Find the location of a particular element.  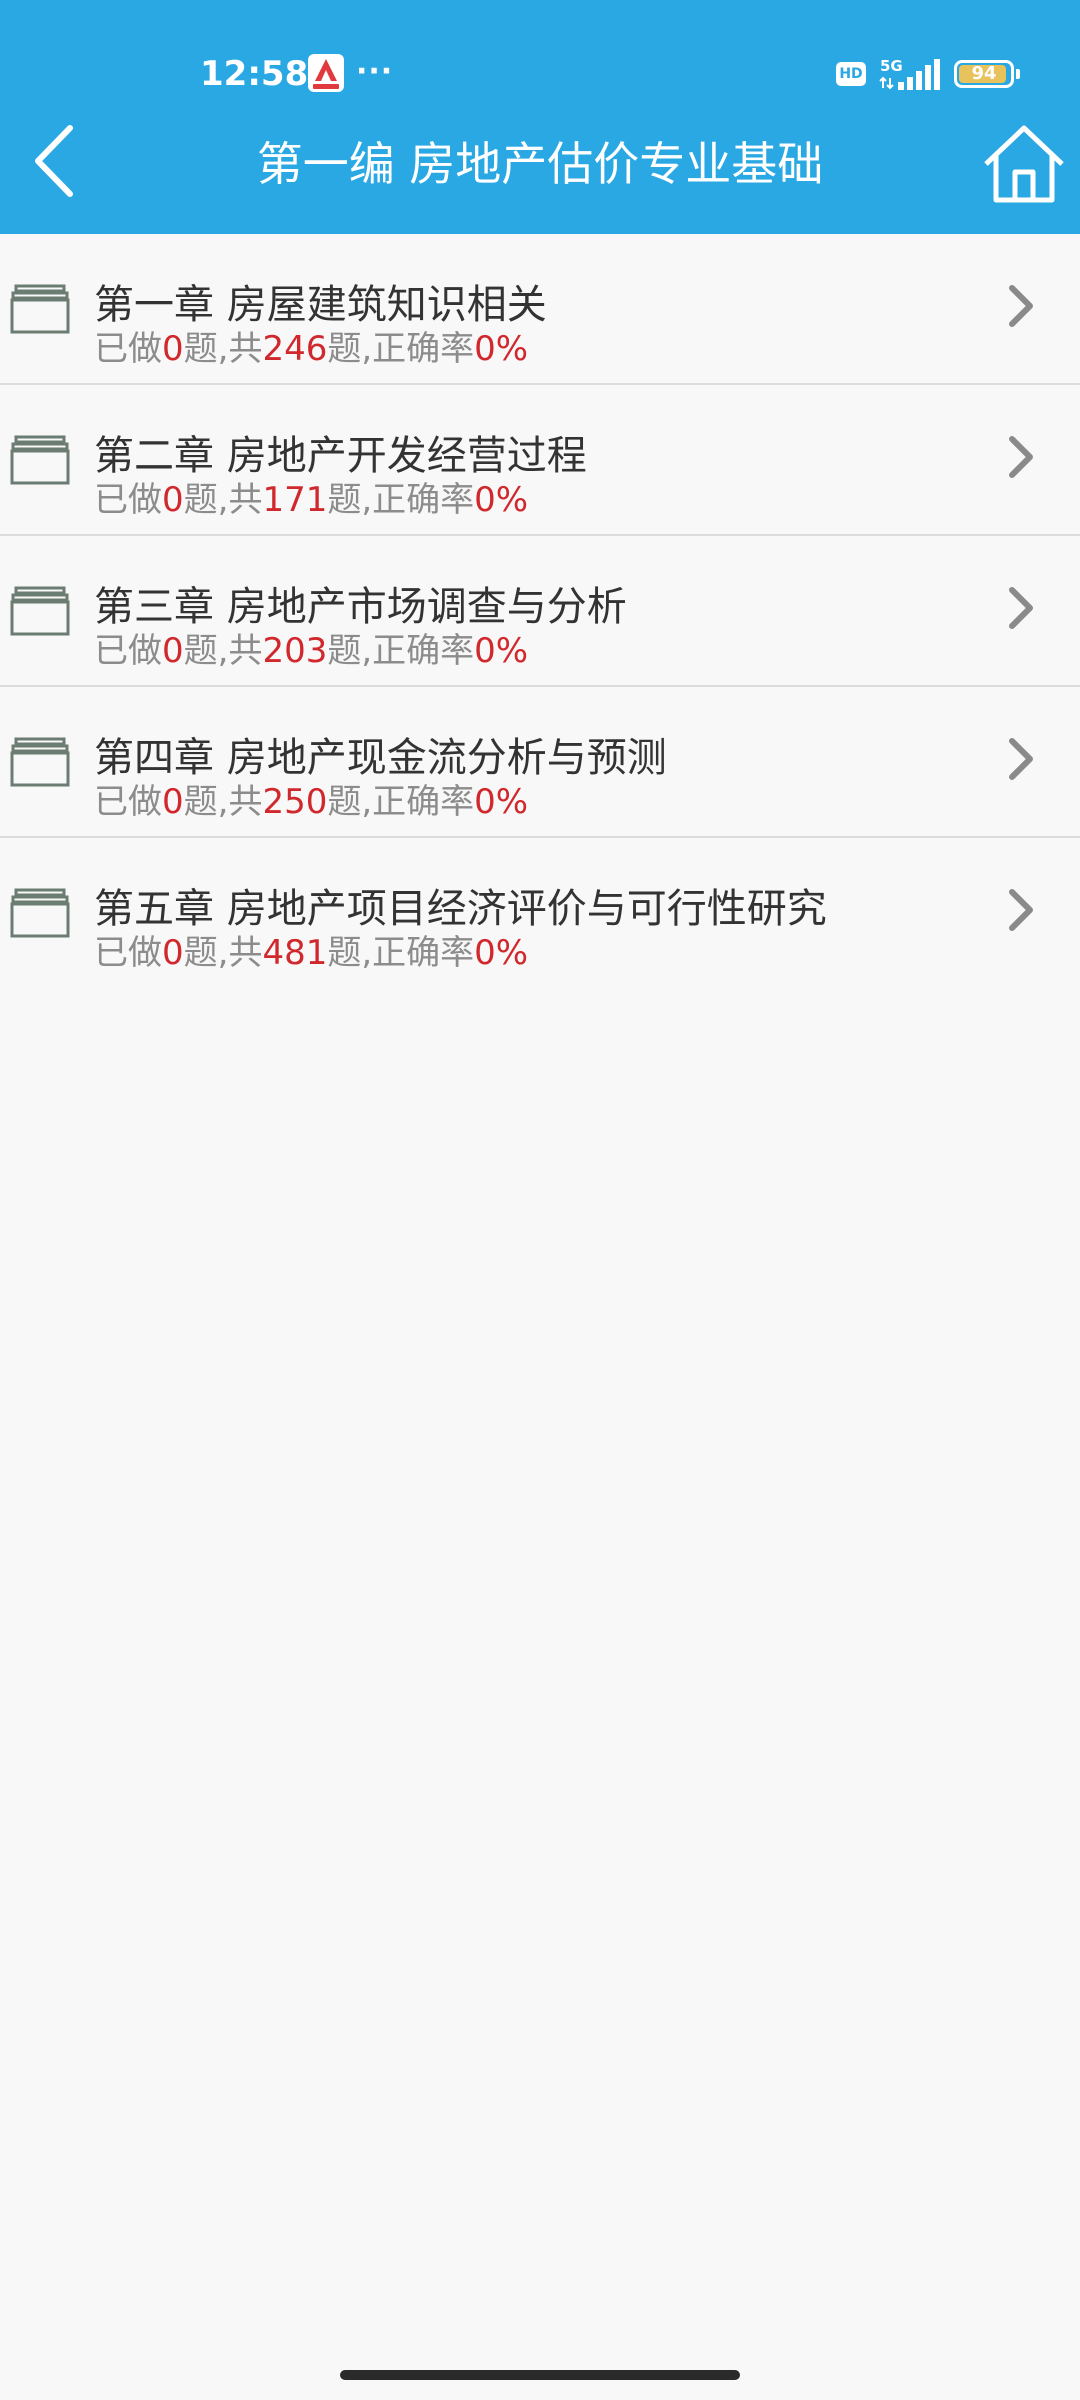

back-button is located at coordinates (55, 161).